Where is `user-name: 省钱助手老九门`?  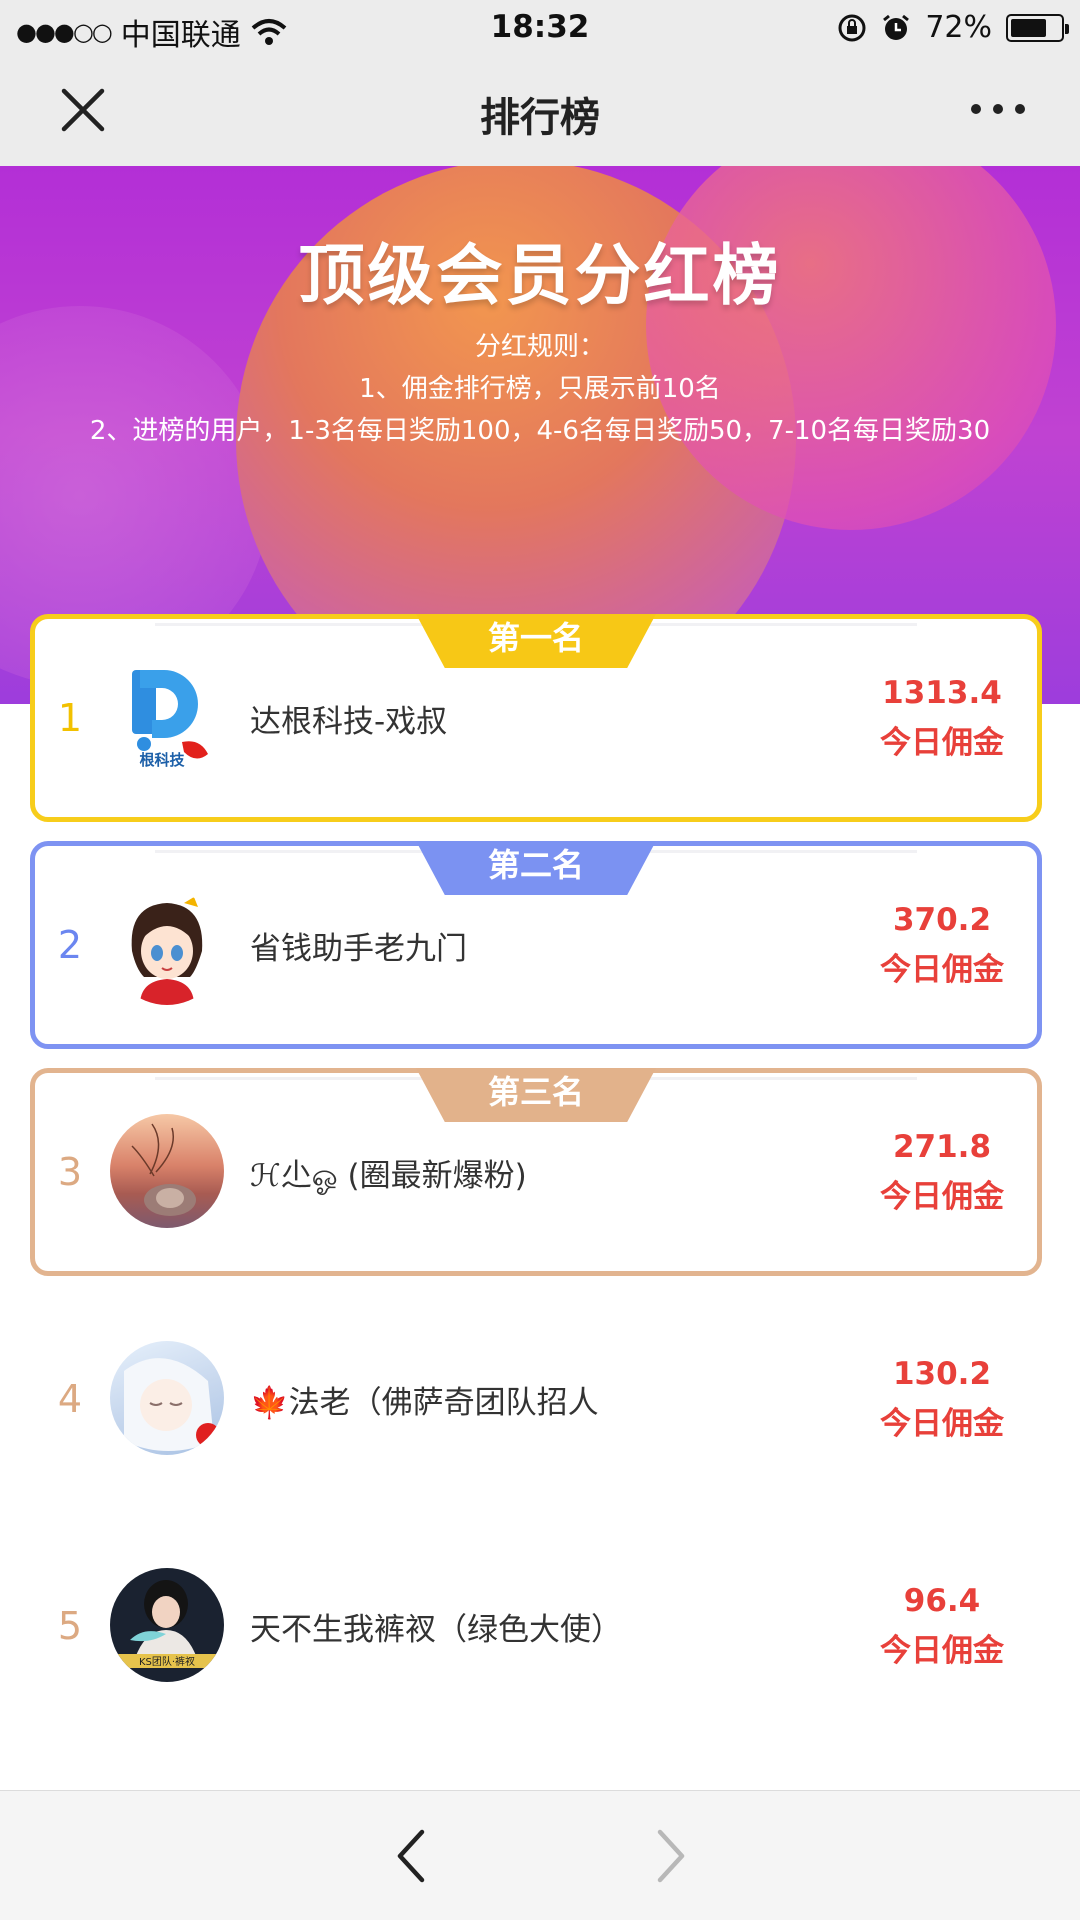 user-name: 省钱助手老九门 is located at coordinates (358, 949).